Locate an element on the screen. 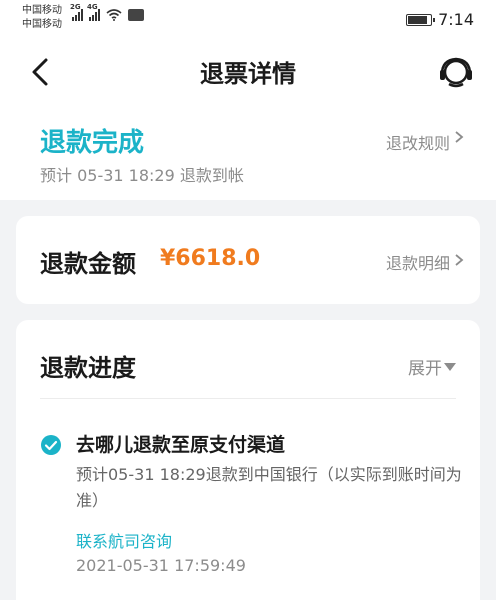  nfc-icon is located at coordinates (136, 15).